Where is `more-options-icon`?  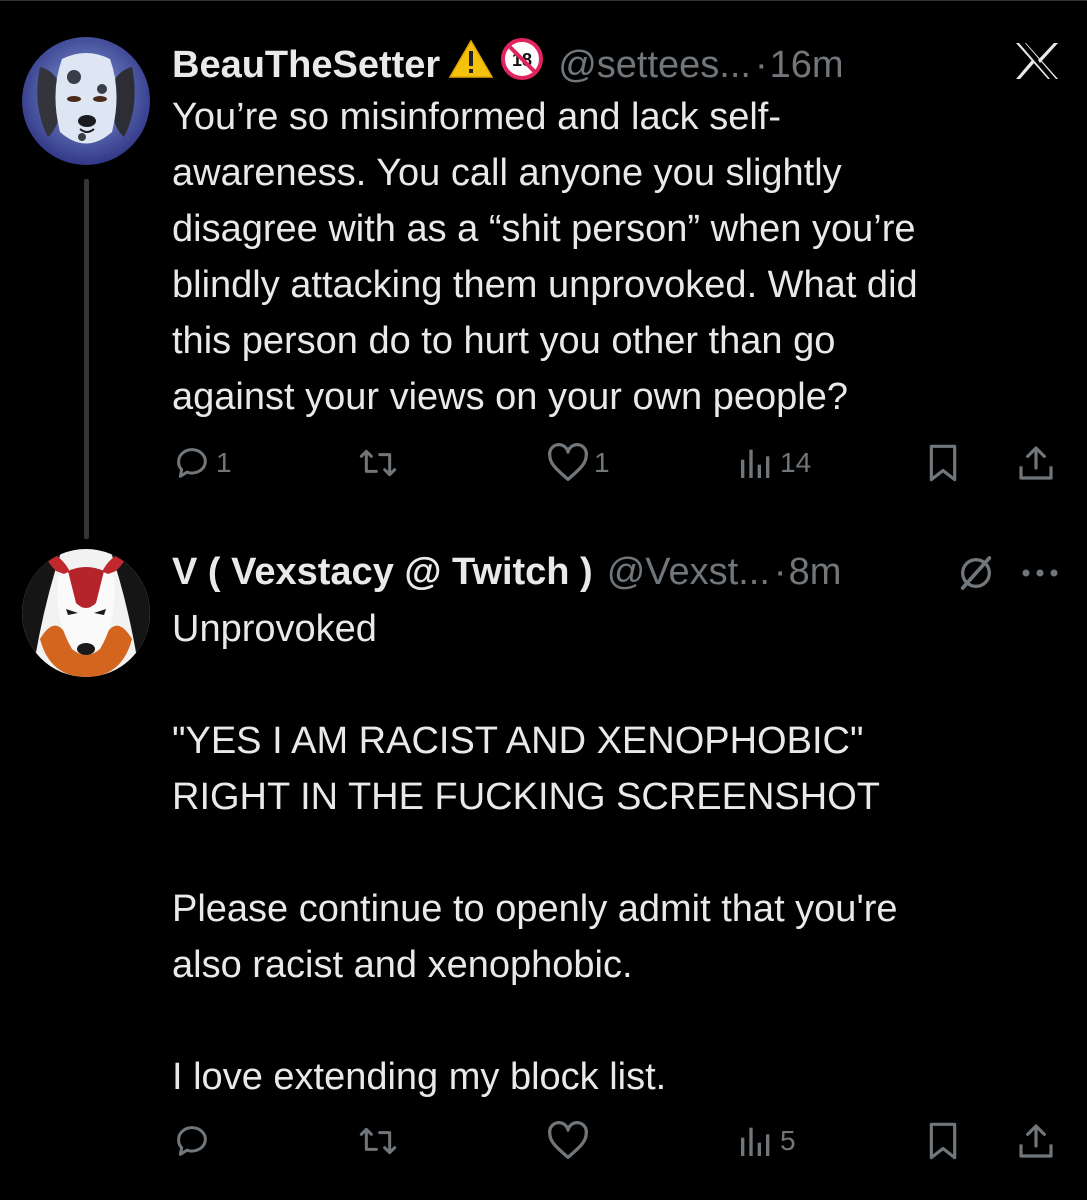
more-options-icon is located at coordinates (1040, 573).